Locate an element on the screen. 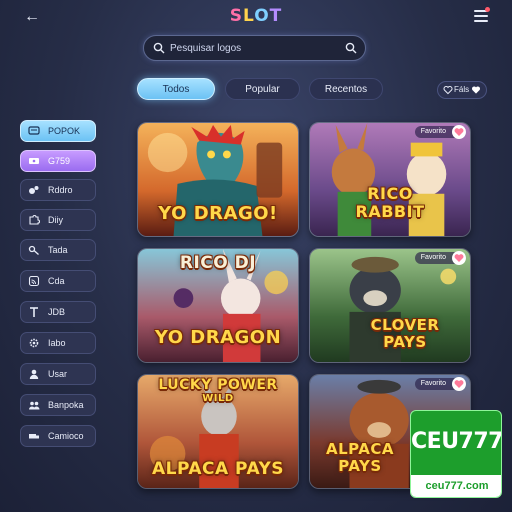 This screenshot has width=512, height=512. people-icon is located at coordinates (34, 405).